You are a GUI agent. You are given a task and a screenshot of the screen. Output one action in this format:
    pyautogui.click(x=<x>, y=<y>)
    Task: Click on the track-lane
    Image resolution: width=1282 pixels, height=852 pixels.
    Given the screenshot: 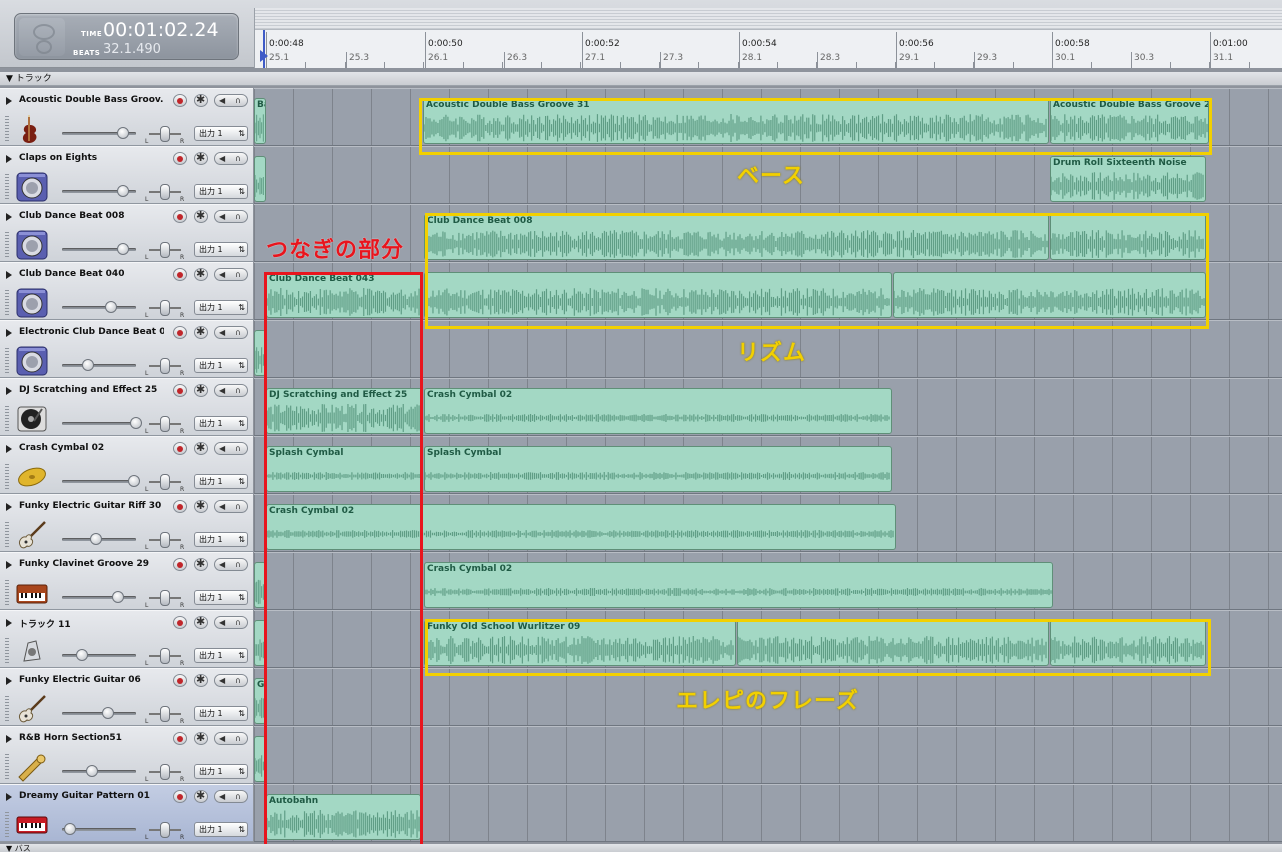 What is the action you would take?
    pyautogui.click(x=768, y=755)
    